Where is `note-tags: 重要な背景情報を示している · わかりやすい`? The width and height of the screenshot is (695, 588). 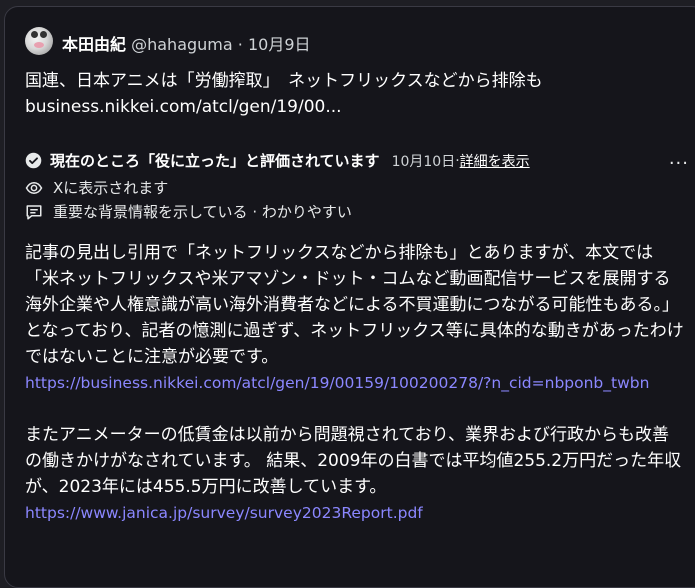 note-tags: 重要な背景情報を示している · わかりやすい is located at coordinates (202, 212).